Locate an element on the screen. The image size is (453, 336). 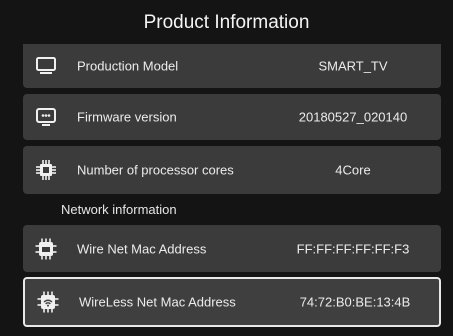
processor-cores-row: Number of processor cores 4Core is located at coordinates (232, 170).